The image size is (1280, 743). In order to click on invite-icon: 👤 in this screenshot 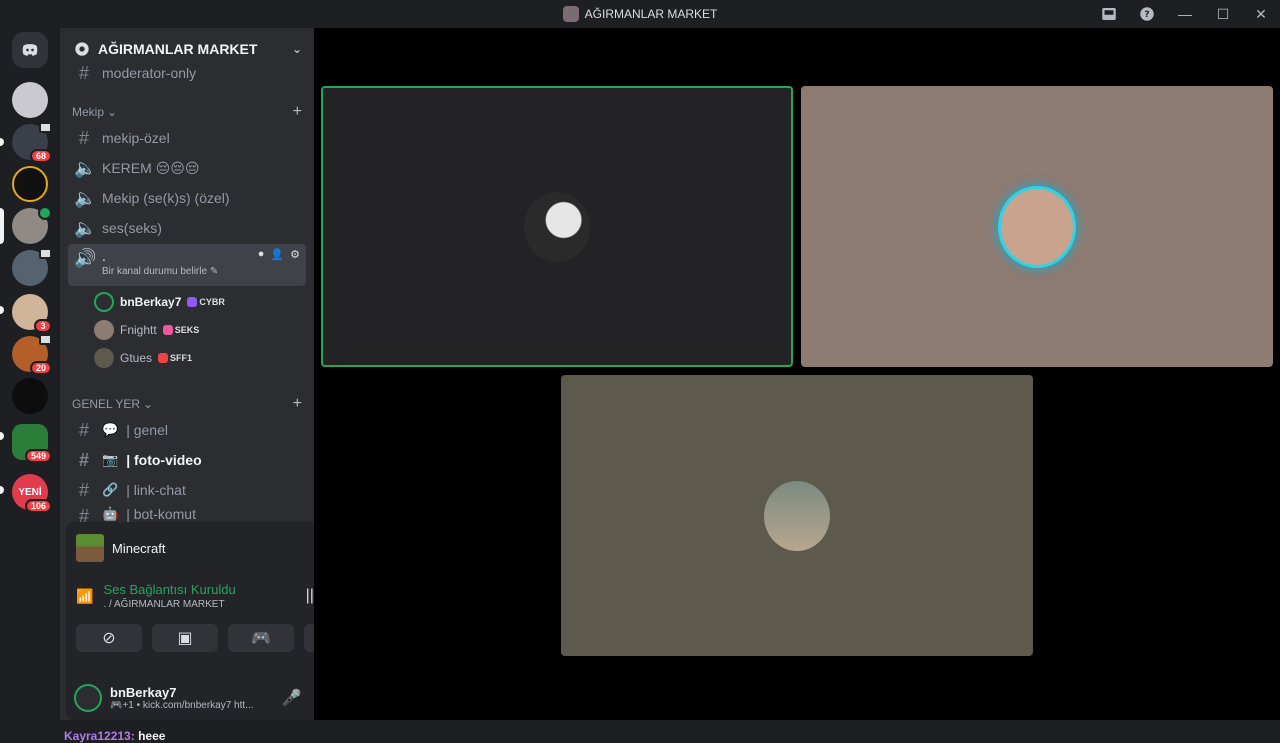, I will do `click(277, 254)`.